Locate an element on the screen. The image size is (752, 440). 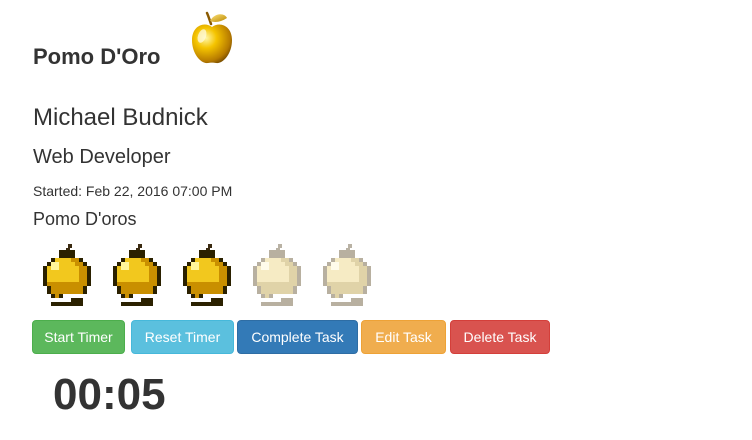
delete-task-button: Delete Task is located at coordinates (500, 337).